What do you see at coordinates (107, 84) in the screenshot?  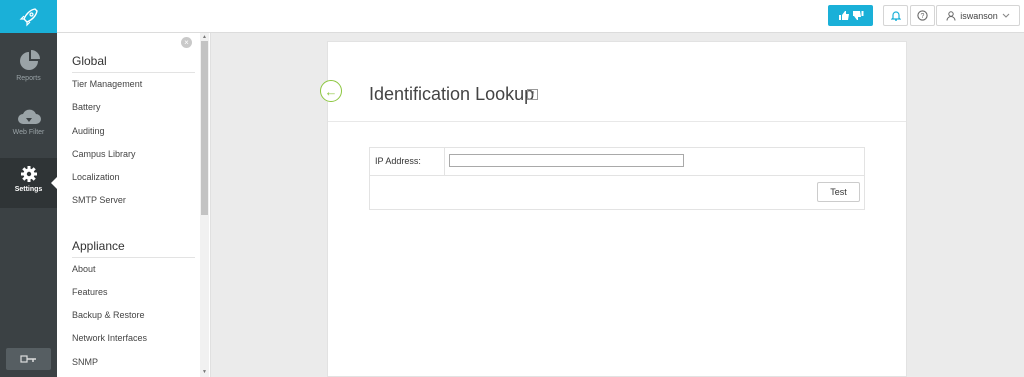 I see `nav-item-tier-management: Tier Management` at bounding box center [107, 84].